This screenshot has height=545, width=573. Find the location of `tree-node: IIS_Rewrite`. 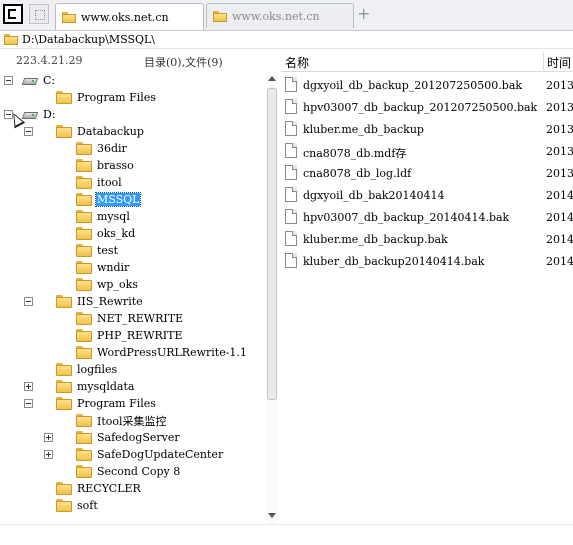

tree-node: IIS_Rewrite is located at coordinates (100, 301).